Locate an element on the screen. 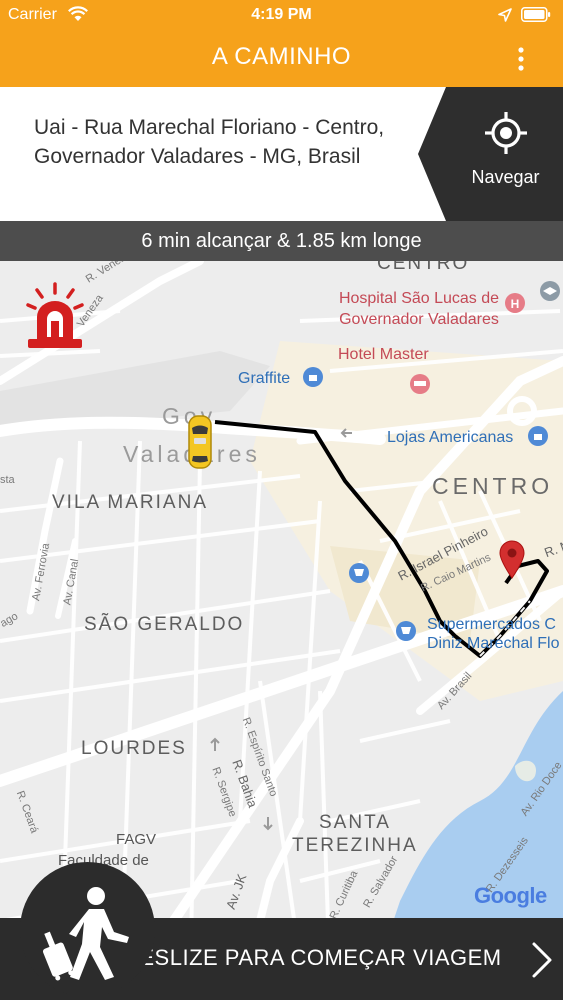 The image size is (563, 1000). siren-icon is located at coordinates (55, 316).